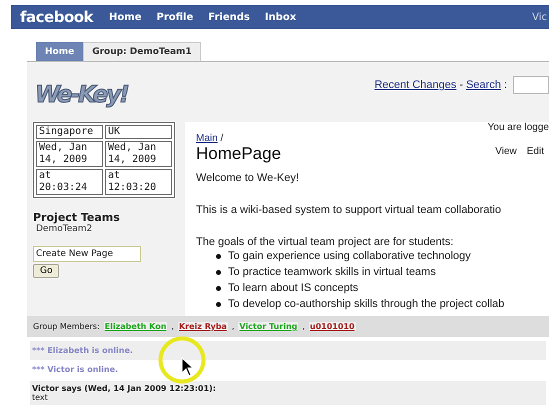 The width and height of the screenshot is (549, 414). I want to click on paragraph: Welcome to We-Key!, so click(248, 178).